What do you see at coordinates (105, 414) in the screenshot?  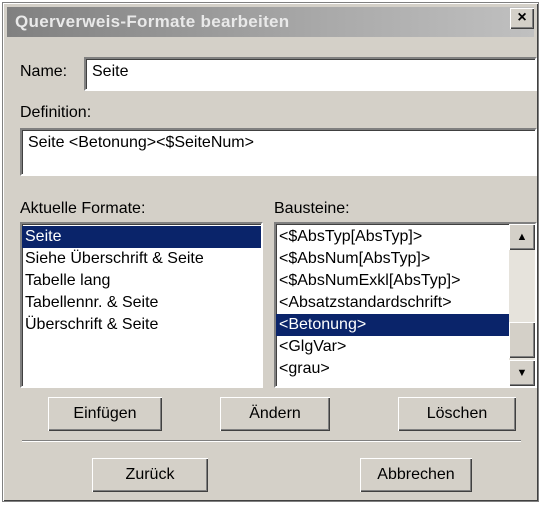 I see `insert-button: Einfügen` at bounding box center [105, 414].